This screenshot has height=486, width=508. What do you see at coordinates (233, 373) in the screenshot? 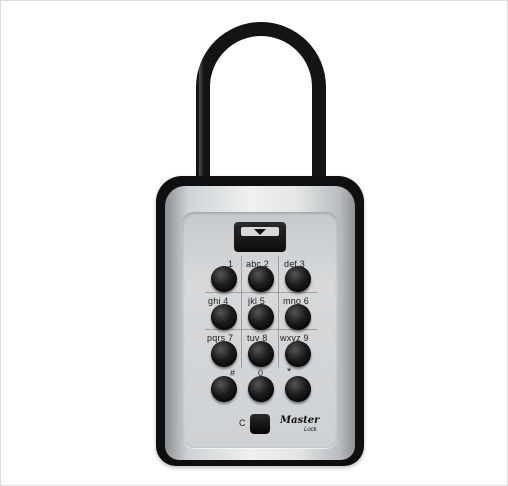
I see `key-label-hash: #` at bounding box center [233, 373].